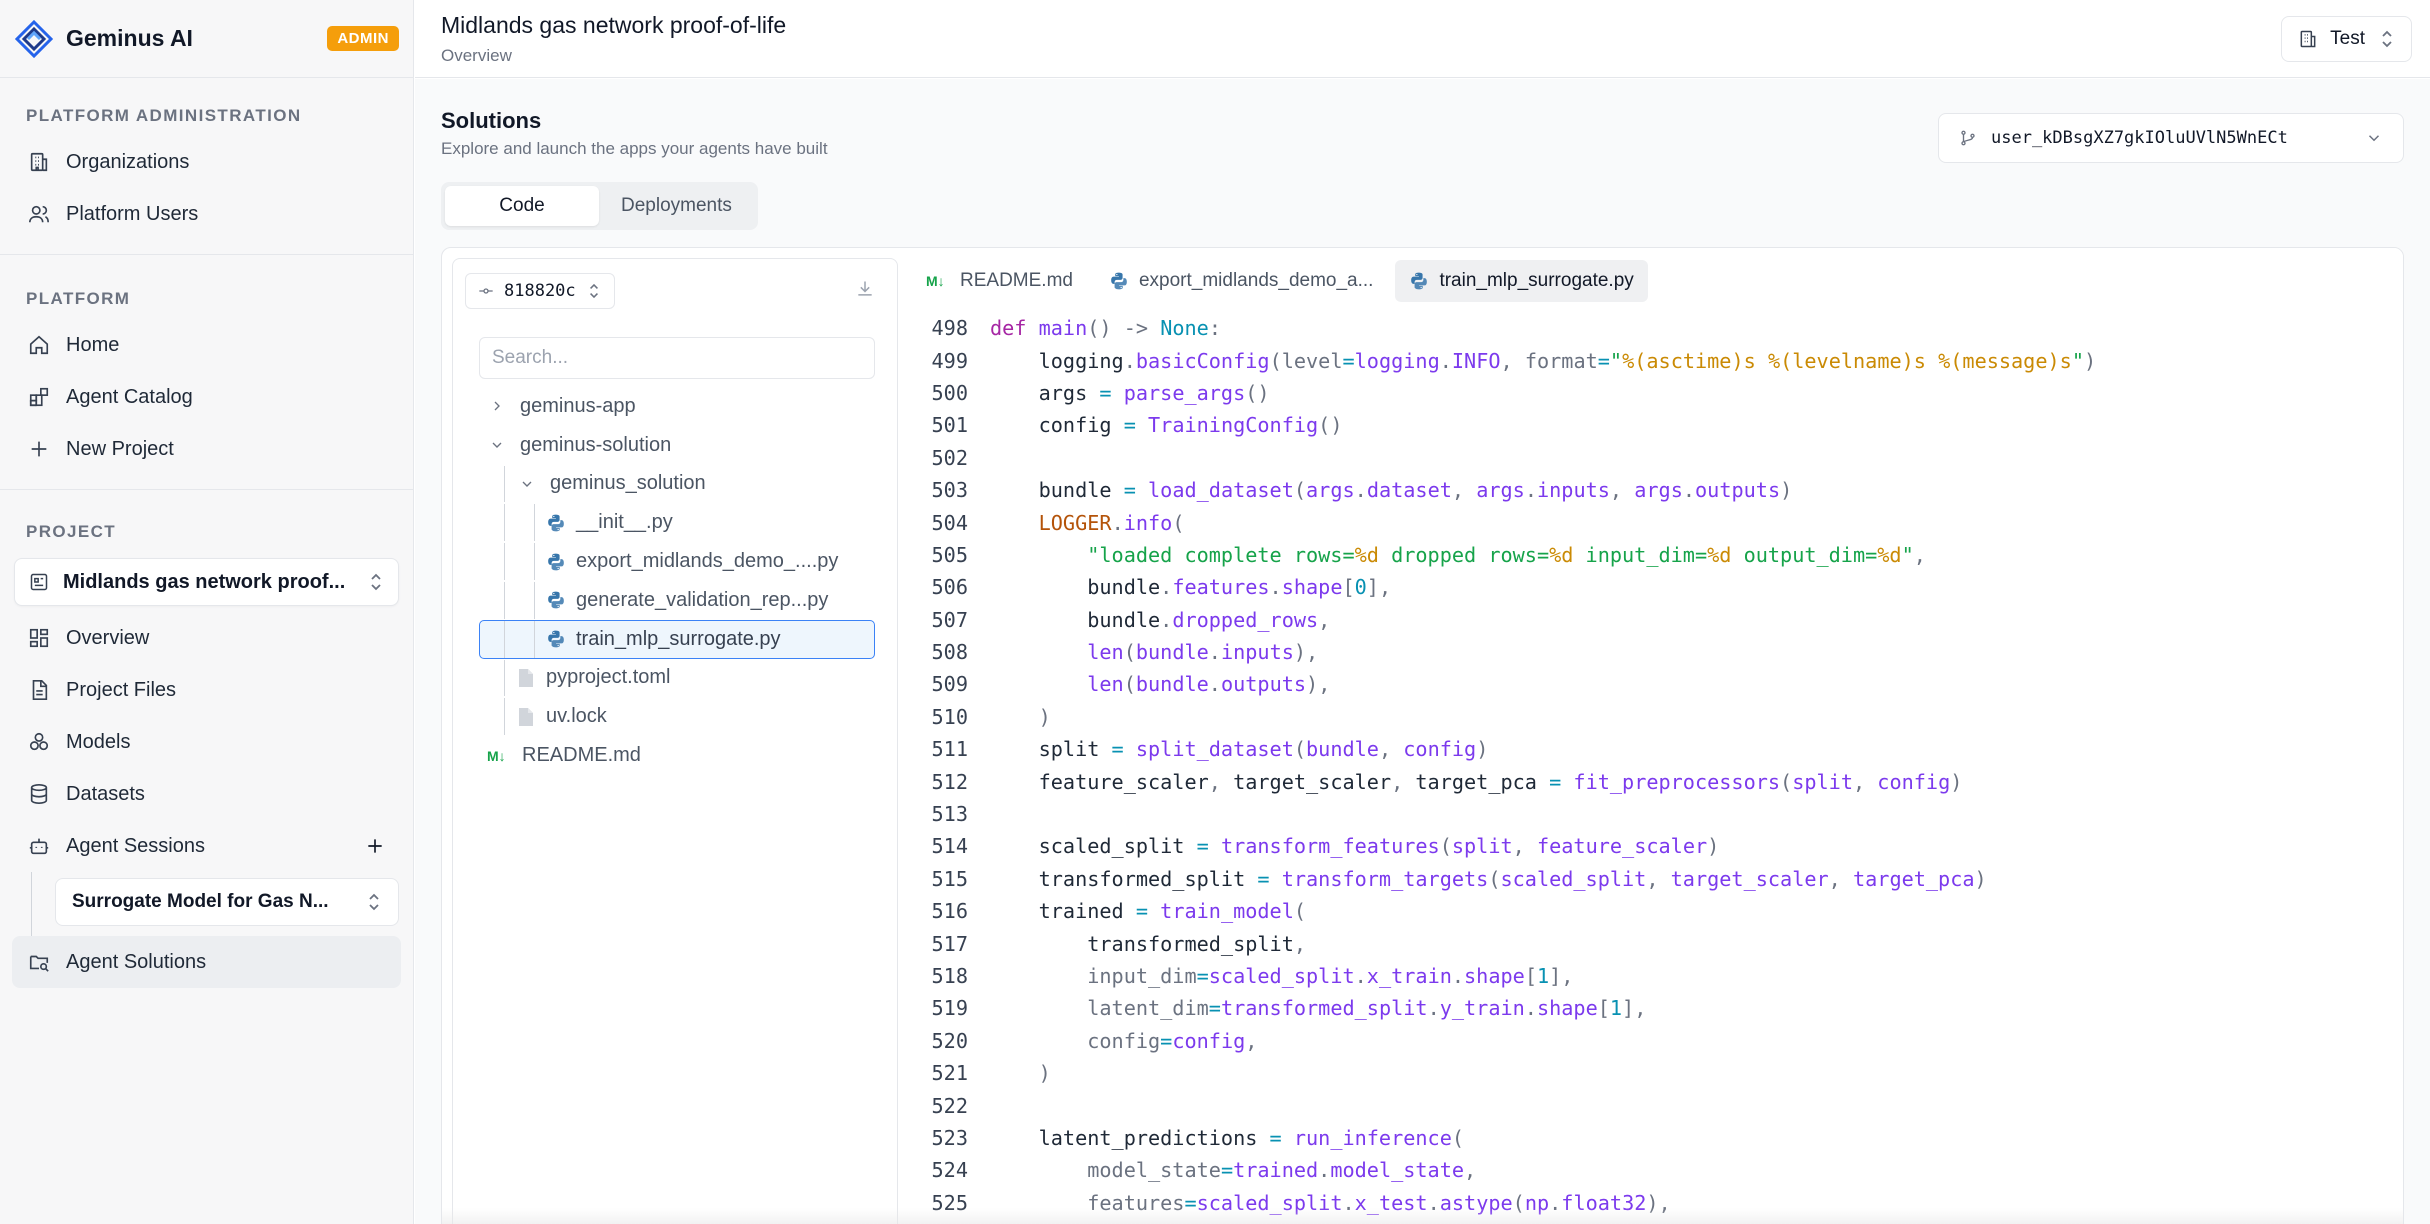 This screenshot has width=2430, height=1224. What do you see at coordinates (206, 794) in the screenshot?
I see `sidebar-item-datasets: Datasets` at bounding box center [206, 794].